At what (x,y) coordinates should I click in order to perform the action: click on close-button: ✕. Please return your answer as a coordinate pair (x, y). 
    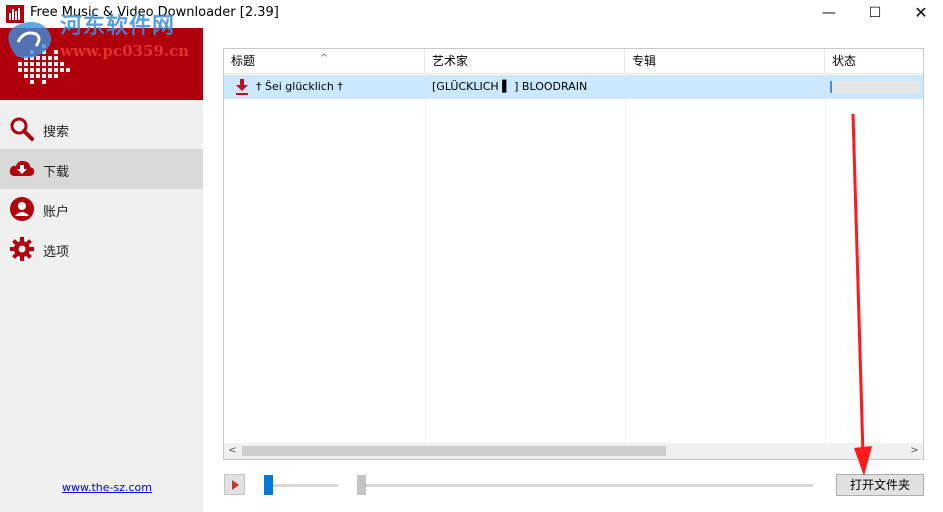
    Looking at the image, I should click on (920, 14).